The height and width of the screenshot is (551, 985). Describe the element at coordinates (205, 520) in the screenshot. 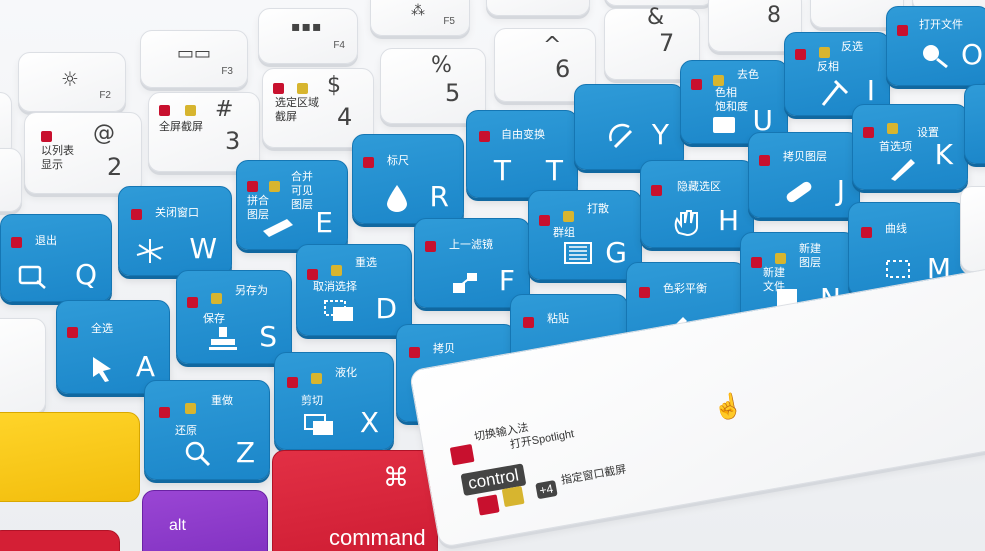

I see `key-alt: alt` at that location.